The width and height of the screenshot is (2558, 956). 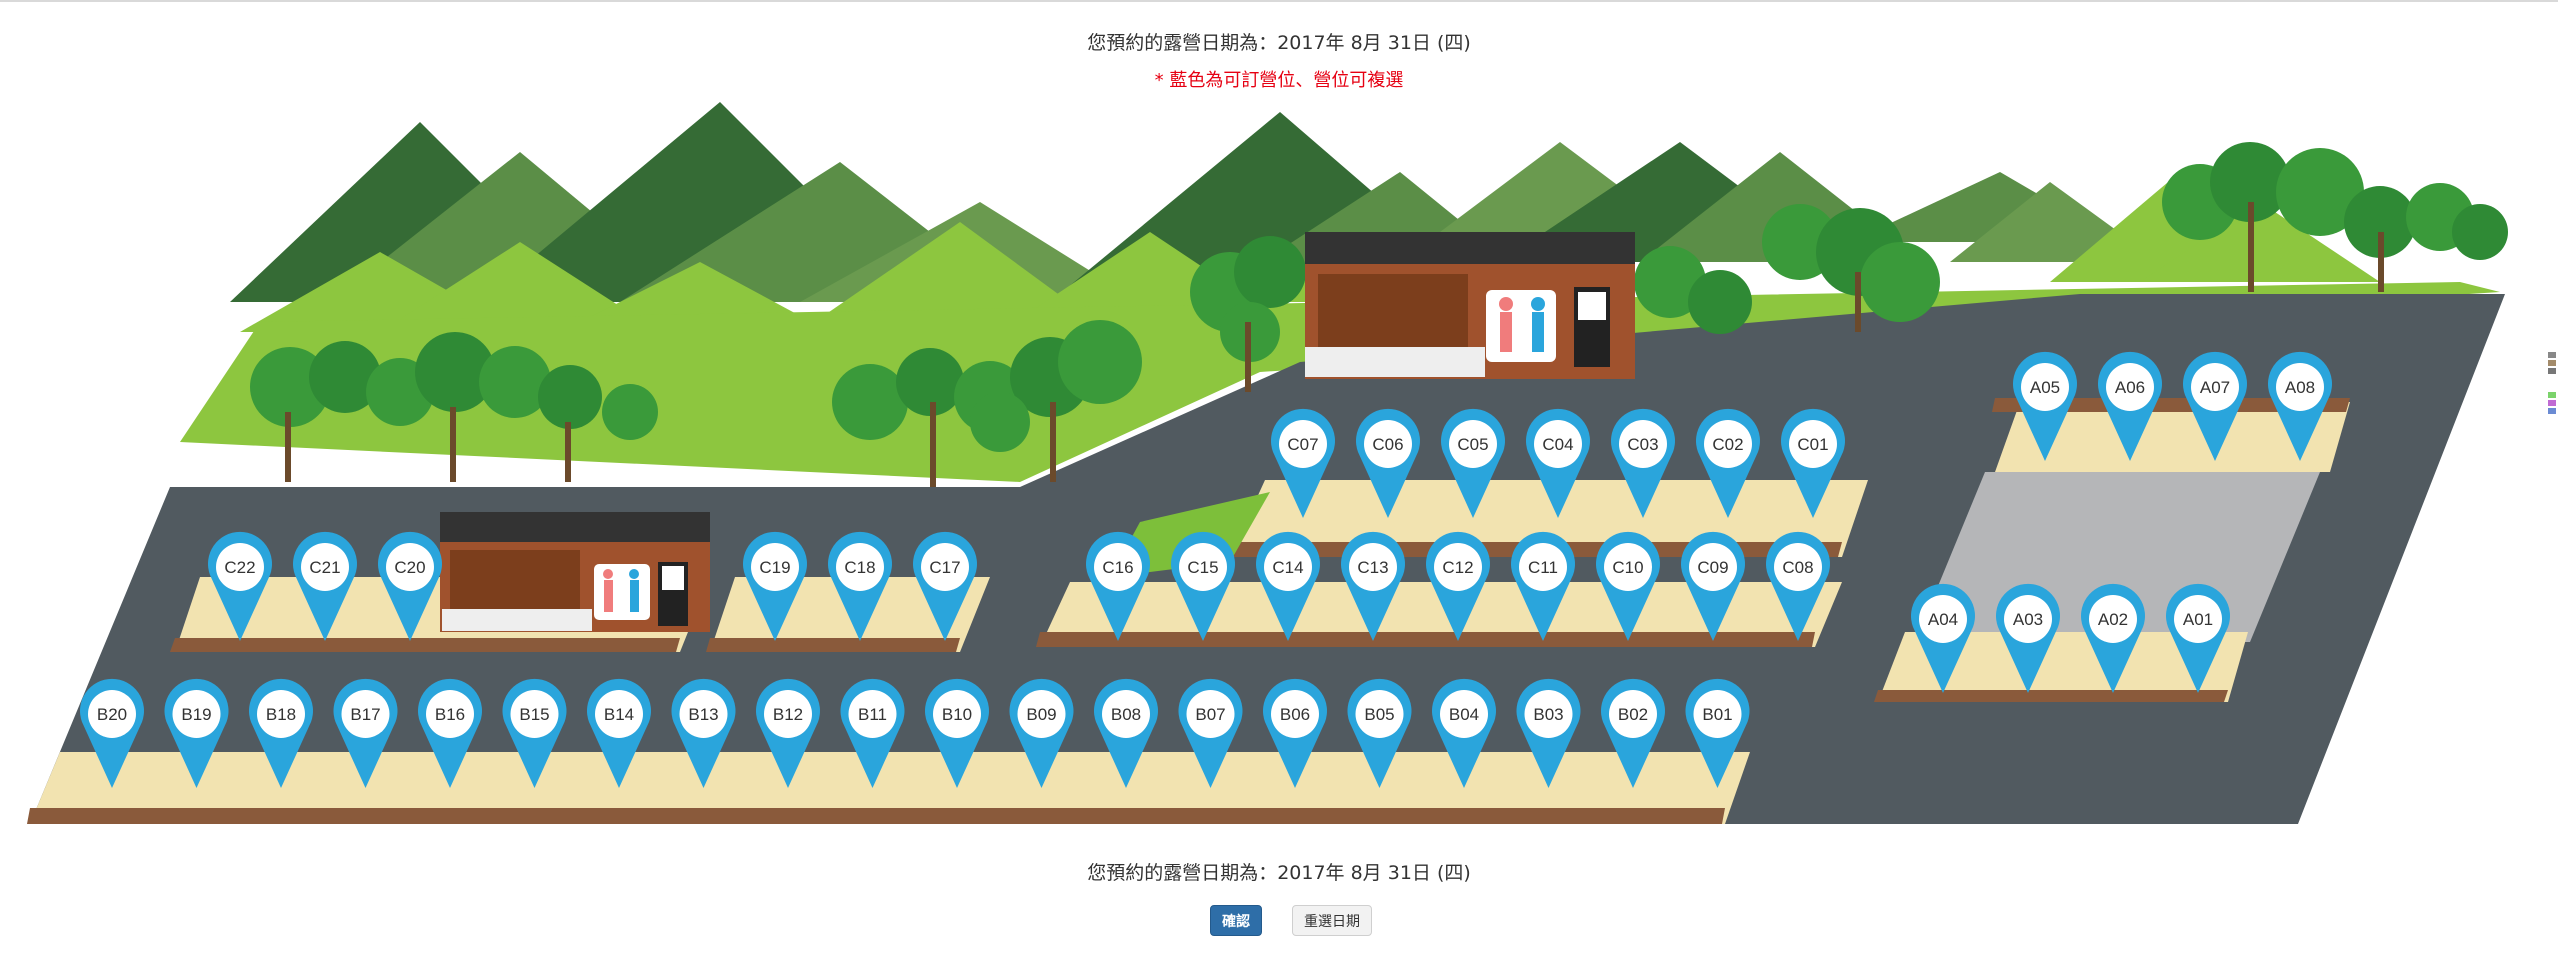 I want to click on campsite-label: C08, so click(x=1797, y=567).